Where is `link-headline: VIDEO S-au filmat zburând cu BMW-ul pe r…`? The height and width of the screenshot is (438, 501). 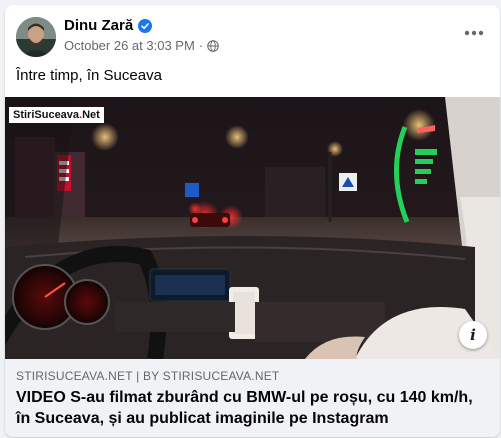
link-headline: VIDEO S-au filmat zburând cu BMW-ul pe r… is located at coordinates (251, 408).